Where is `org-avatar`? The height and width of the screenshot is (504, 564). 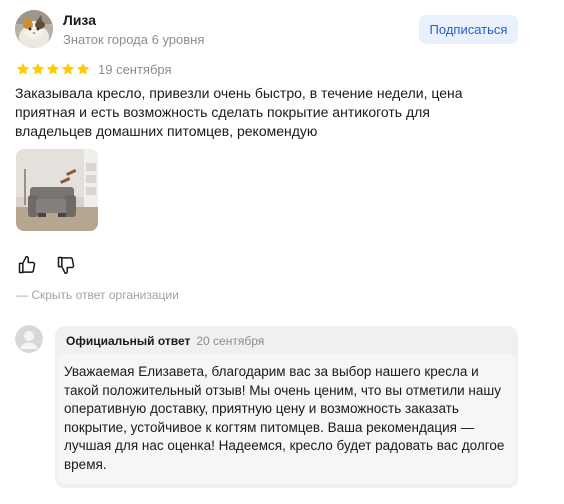
org-avatar is located at coordinates (29, 339).